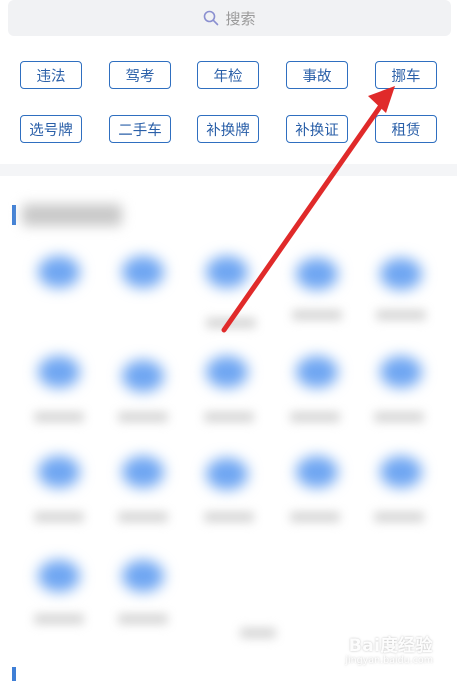  Describe the element at coordinates (390, 645) in the screenshot. I see `watermark-logo: Bai度经验` at that location.